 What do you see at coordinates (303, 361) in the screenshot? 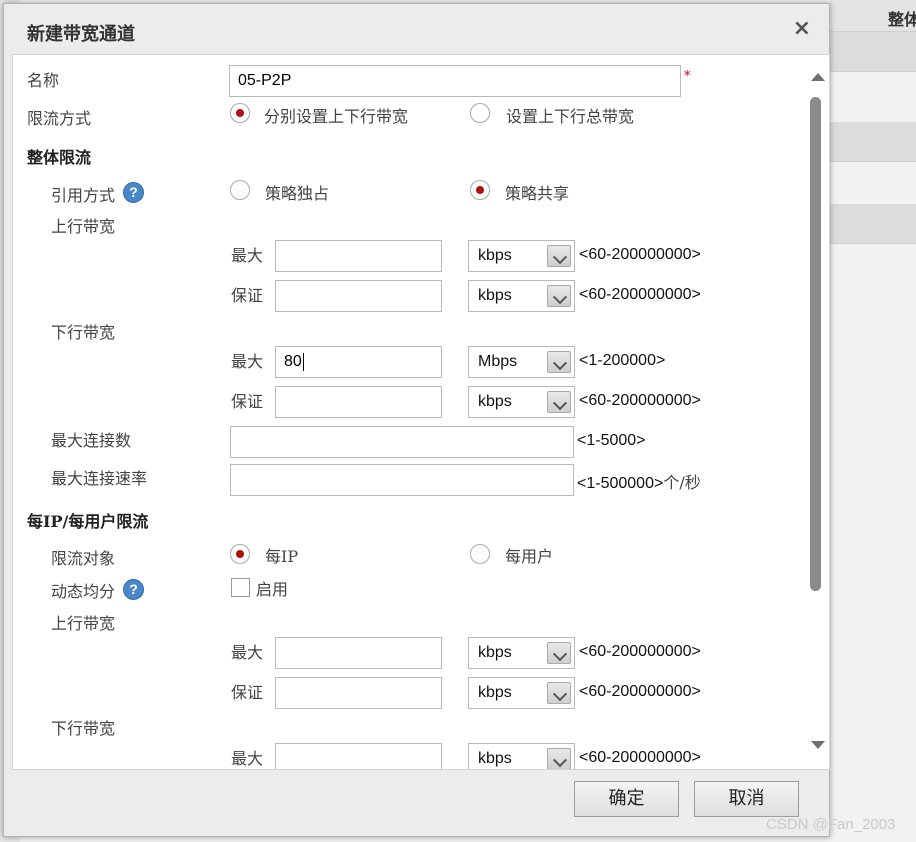
I see `text-caret` at bounding box center [303, 361].